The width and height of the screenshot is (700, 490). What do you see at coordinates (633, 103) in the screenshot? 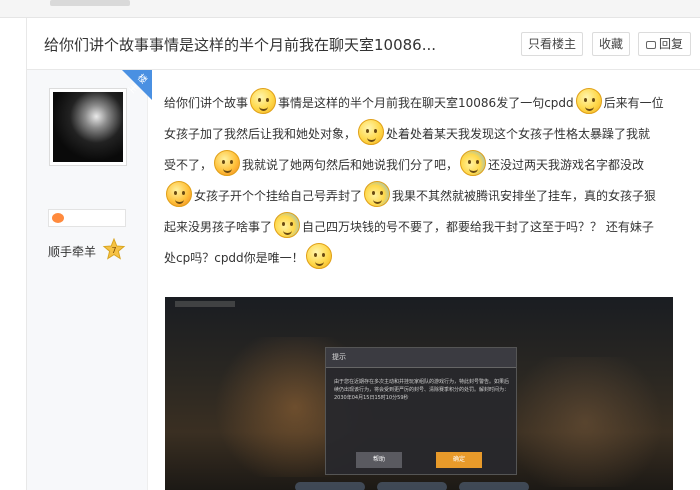
I see `post-text: 后来有一位` at bounding box center [633, 103].